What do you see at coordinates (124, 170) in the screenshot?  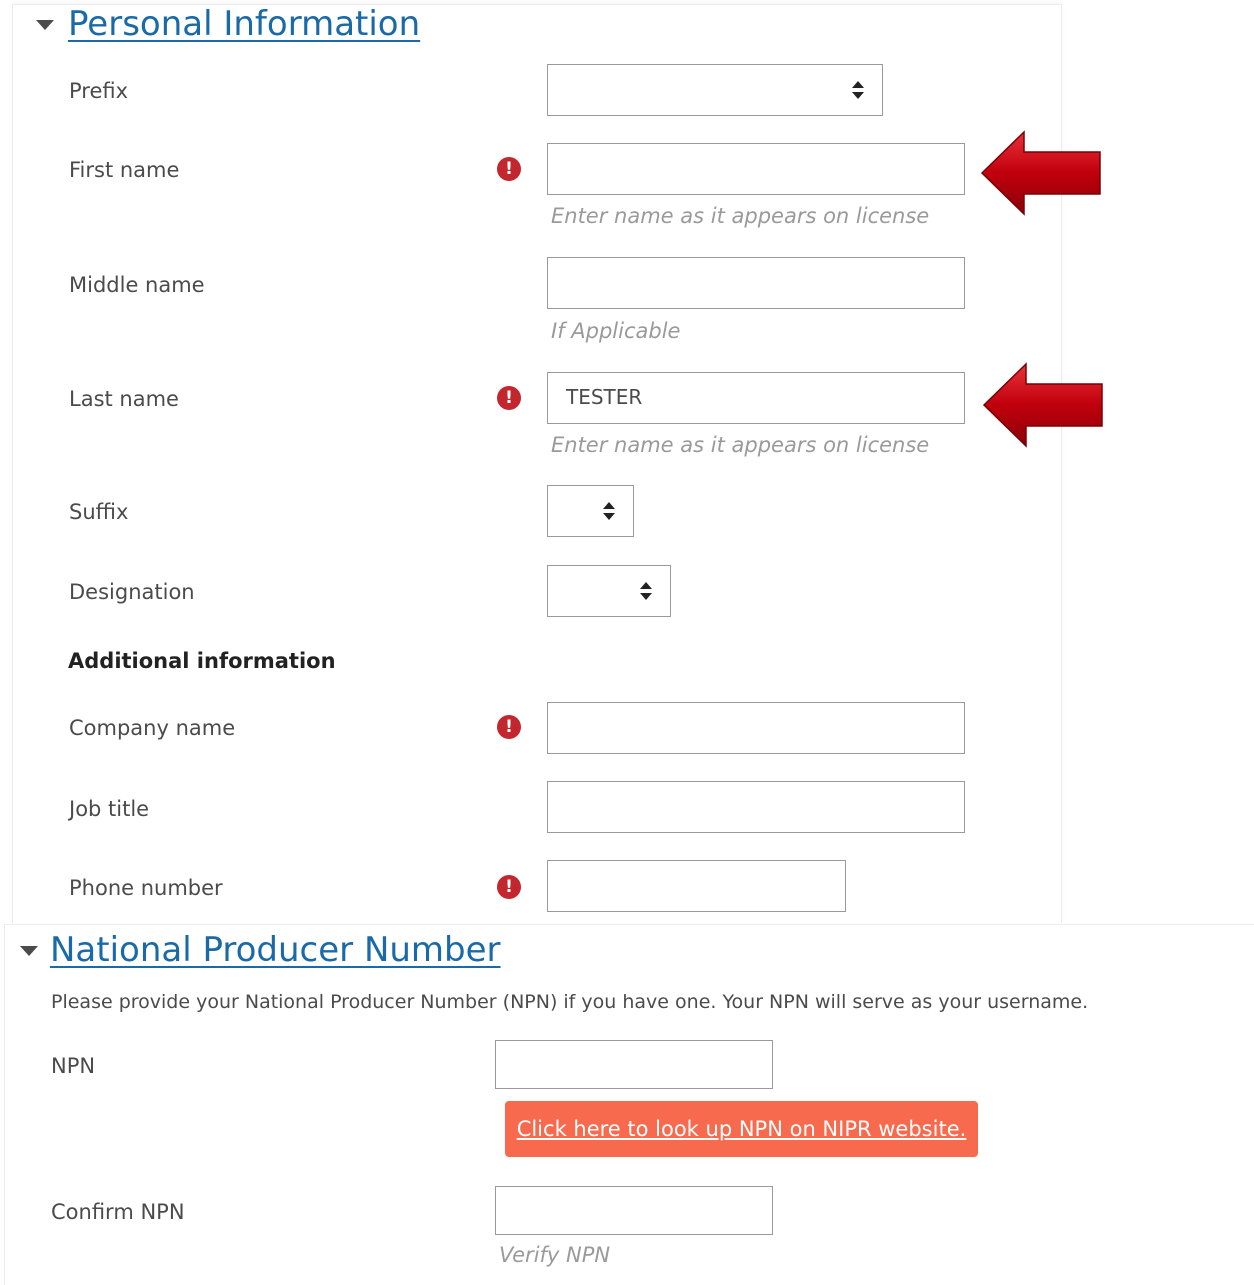 I see `first-name-label: First name` at bounding box center [124, 170].